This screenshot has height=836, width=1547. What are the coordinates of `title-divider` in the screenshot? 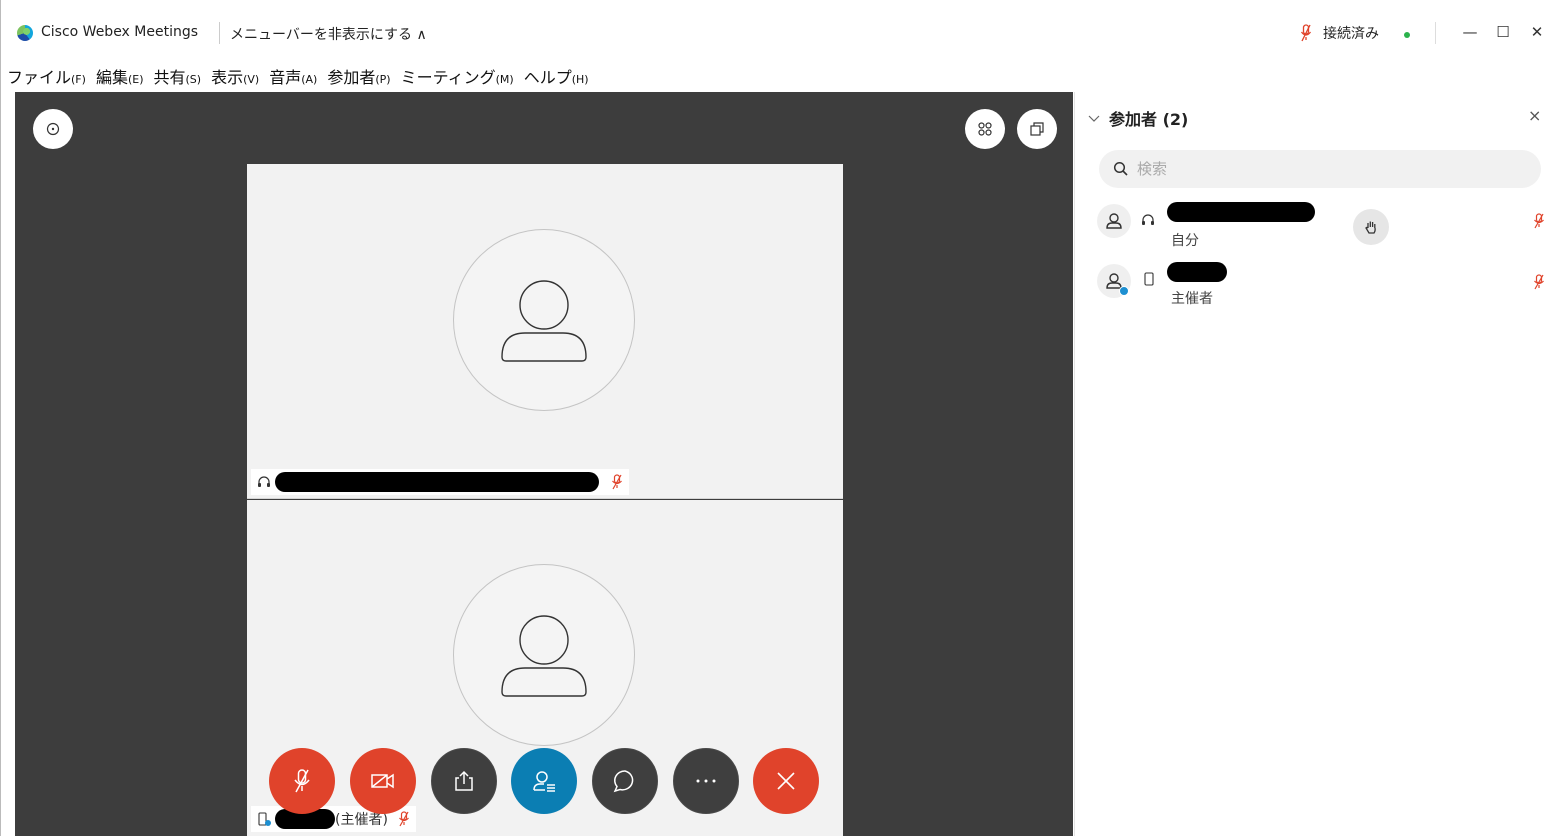 It's located at (219, 33).